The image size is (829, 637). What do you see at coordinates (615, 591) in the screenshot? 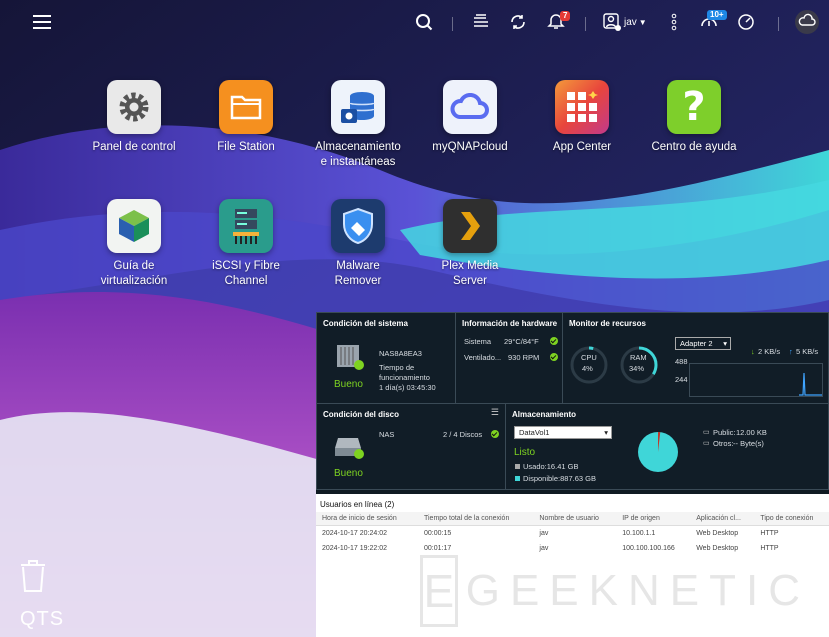
I see `geeknetic-watermark: E GEEKNETIC` at bounding box center [615, 591].